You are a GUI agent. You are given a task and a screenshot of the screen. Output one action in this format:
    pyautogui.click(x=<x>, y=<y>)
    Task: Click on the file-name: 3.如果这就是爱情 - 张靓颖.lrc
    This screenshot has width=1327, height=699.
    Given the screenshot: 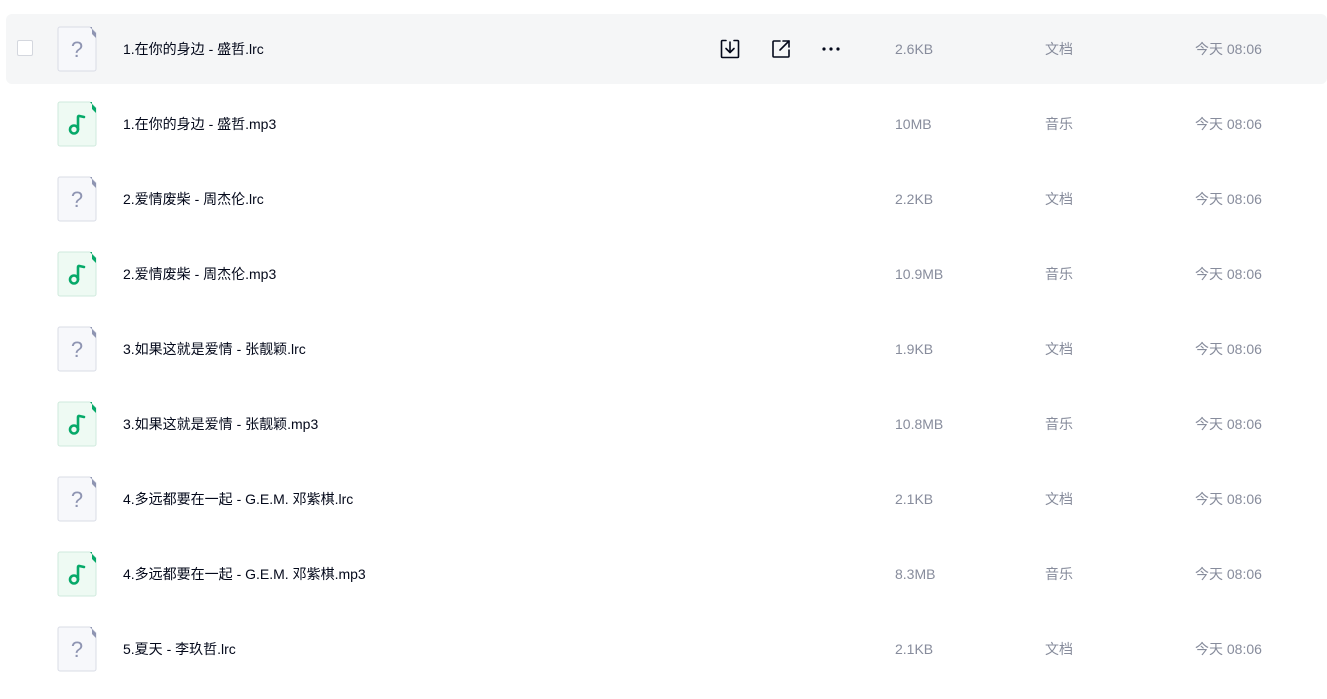 What is the action you would take?
    pyautogui.click(x=214, y=349)
    